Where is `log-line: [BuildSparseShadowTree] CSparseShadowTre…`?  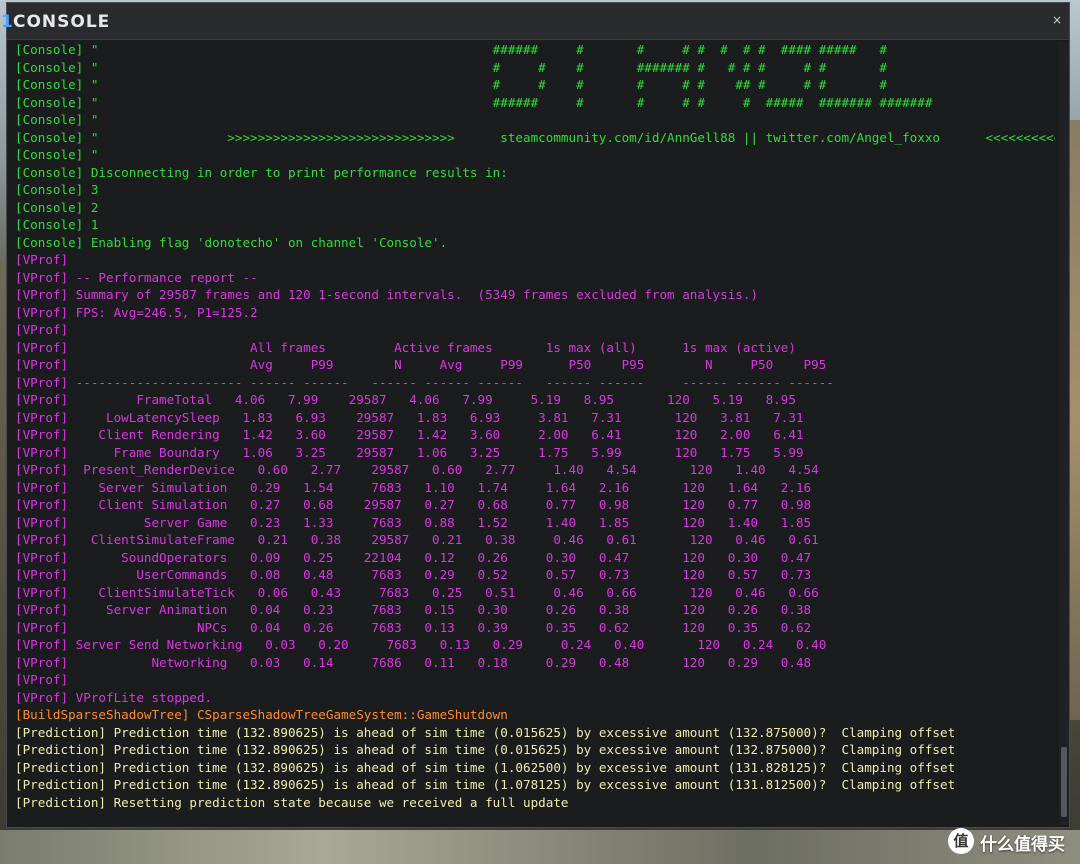
log-line: [BuildSparseShadowTree] CSparseShadowTre… is located at coordinates (261, 714).